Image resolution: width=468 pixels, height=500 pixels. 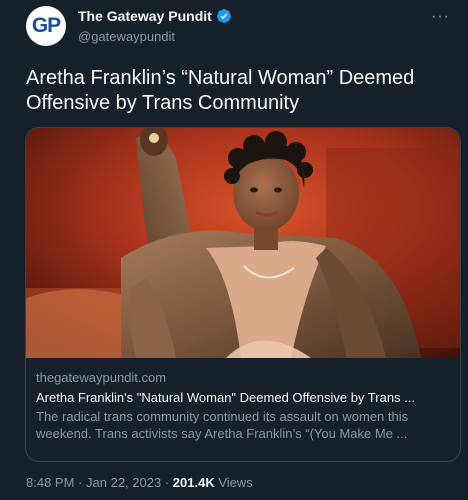 I want to click on views-count: 201.4K, so click(x=193, y=482).